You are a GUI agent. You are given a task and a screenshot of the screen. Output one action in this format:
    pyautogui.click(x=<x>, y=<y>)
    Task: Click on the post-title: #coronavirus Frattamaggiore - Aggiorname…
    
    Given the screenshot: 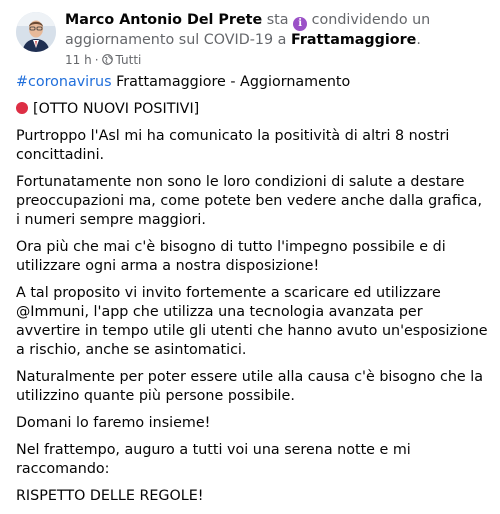 What is the action you would take?
    pyautogui.click(x=252, y=82)
    